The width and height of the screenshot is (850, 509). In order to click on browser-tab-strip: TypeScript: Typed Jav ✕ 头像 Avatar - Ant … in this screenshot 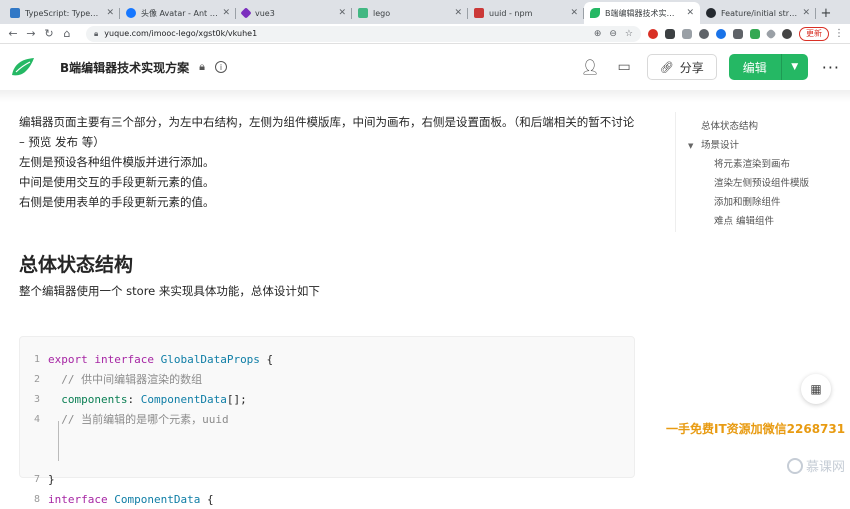, I will do `click(425, 12)`.